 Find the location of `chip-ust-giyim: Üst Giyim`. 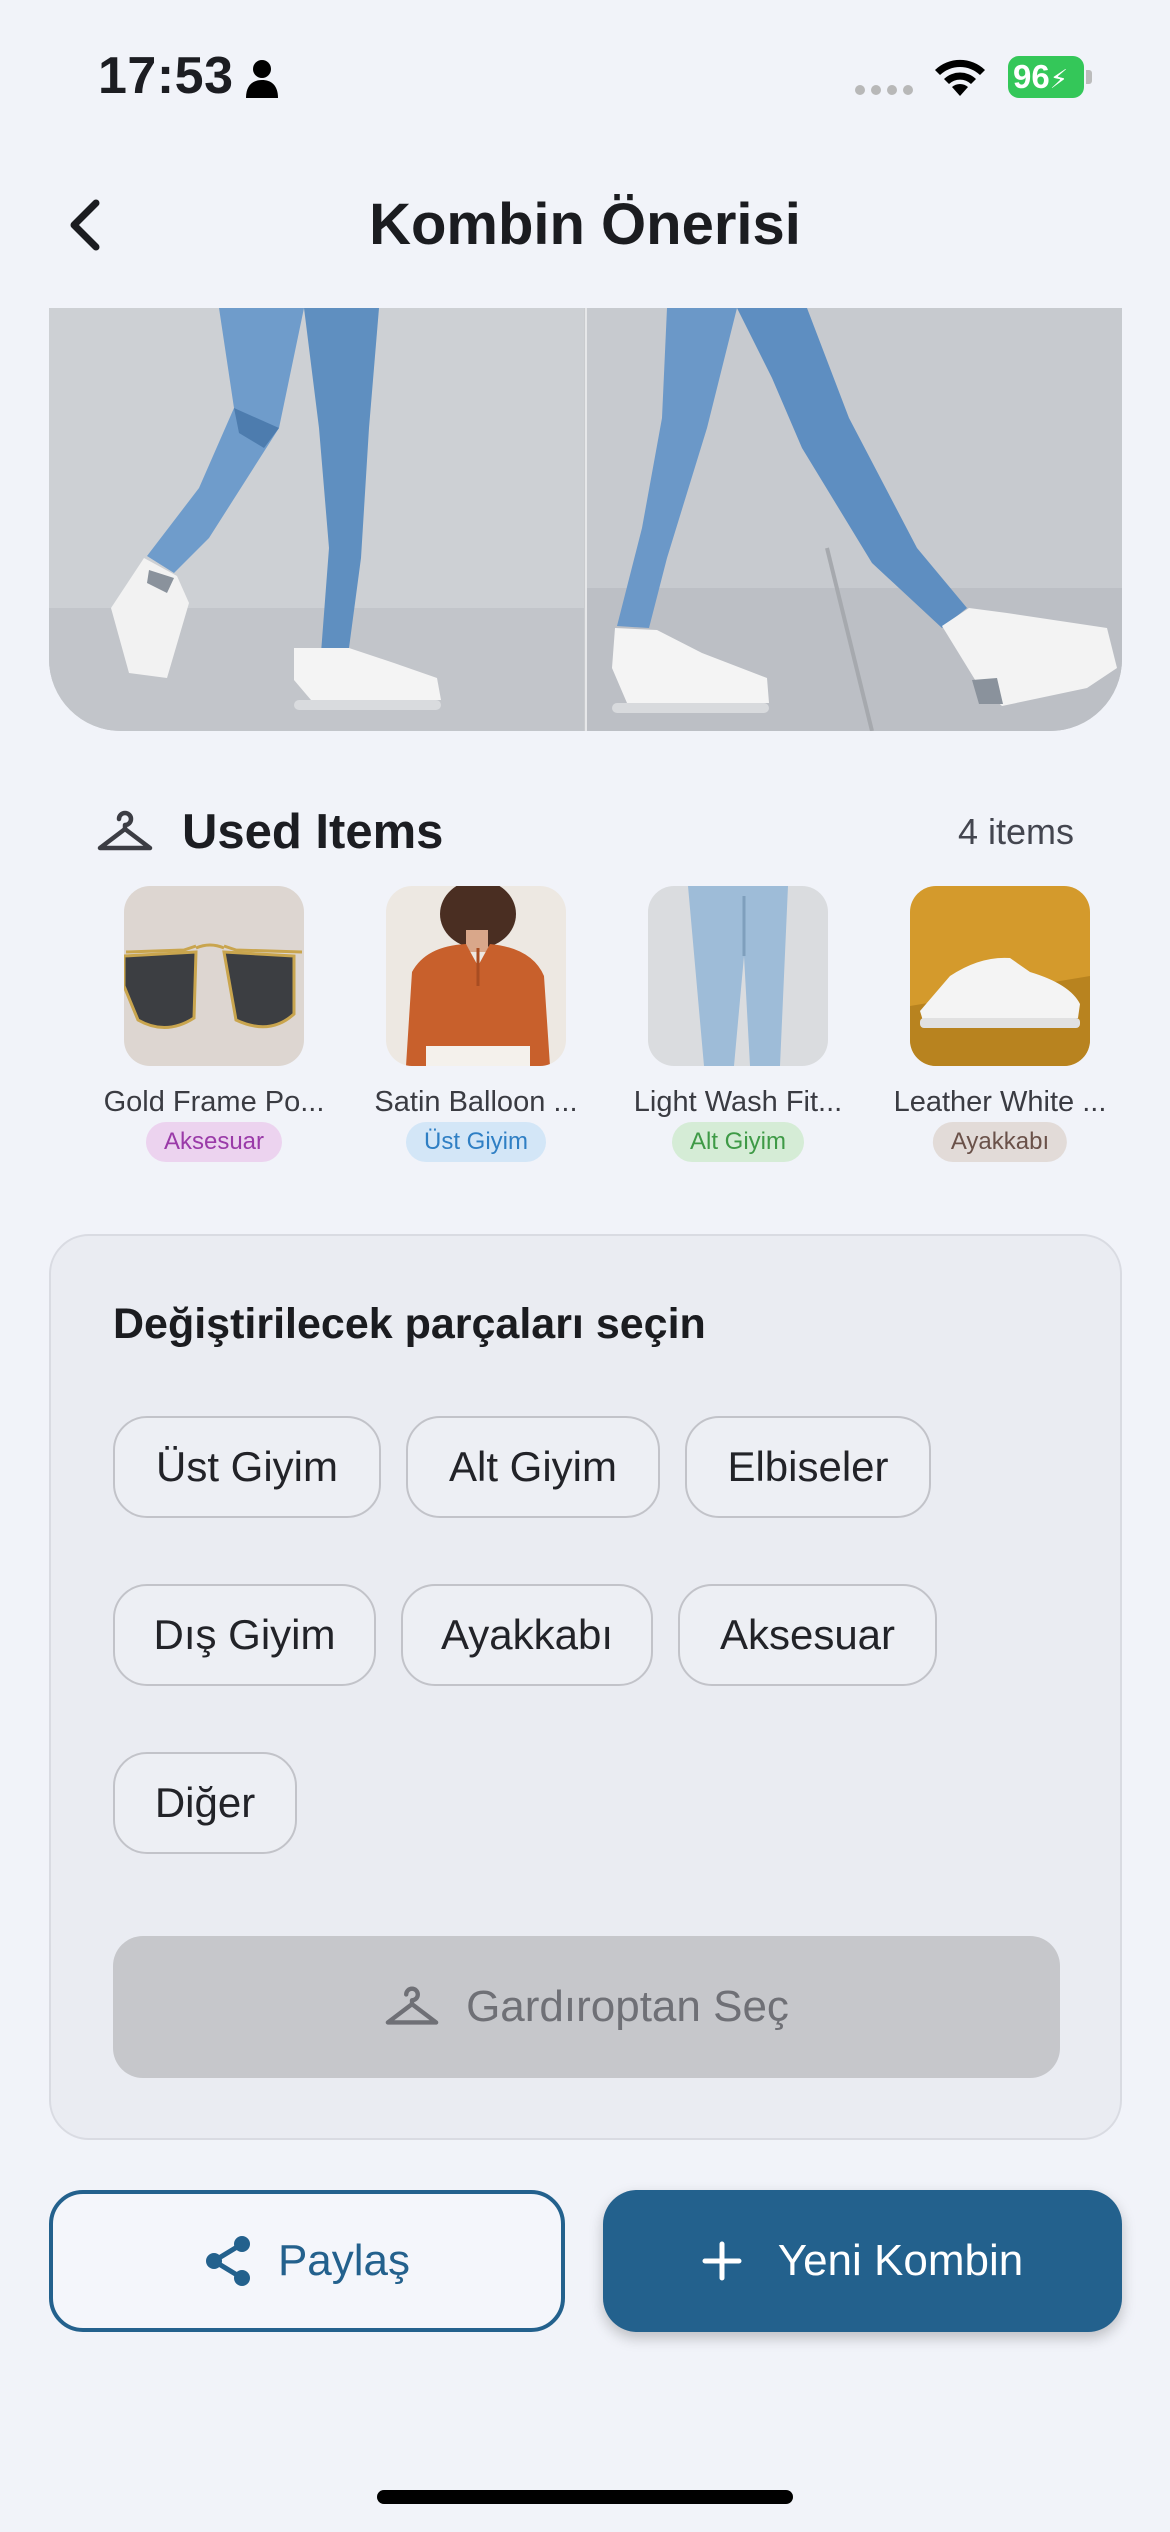

chip-ust-giyim: Üst Giyim is located at coordinates (247, 1467).